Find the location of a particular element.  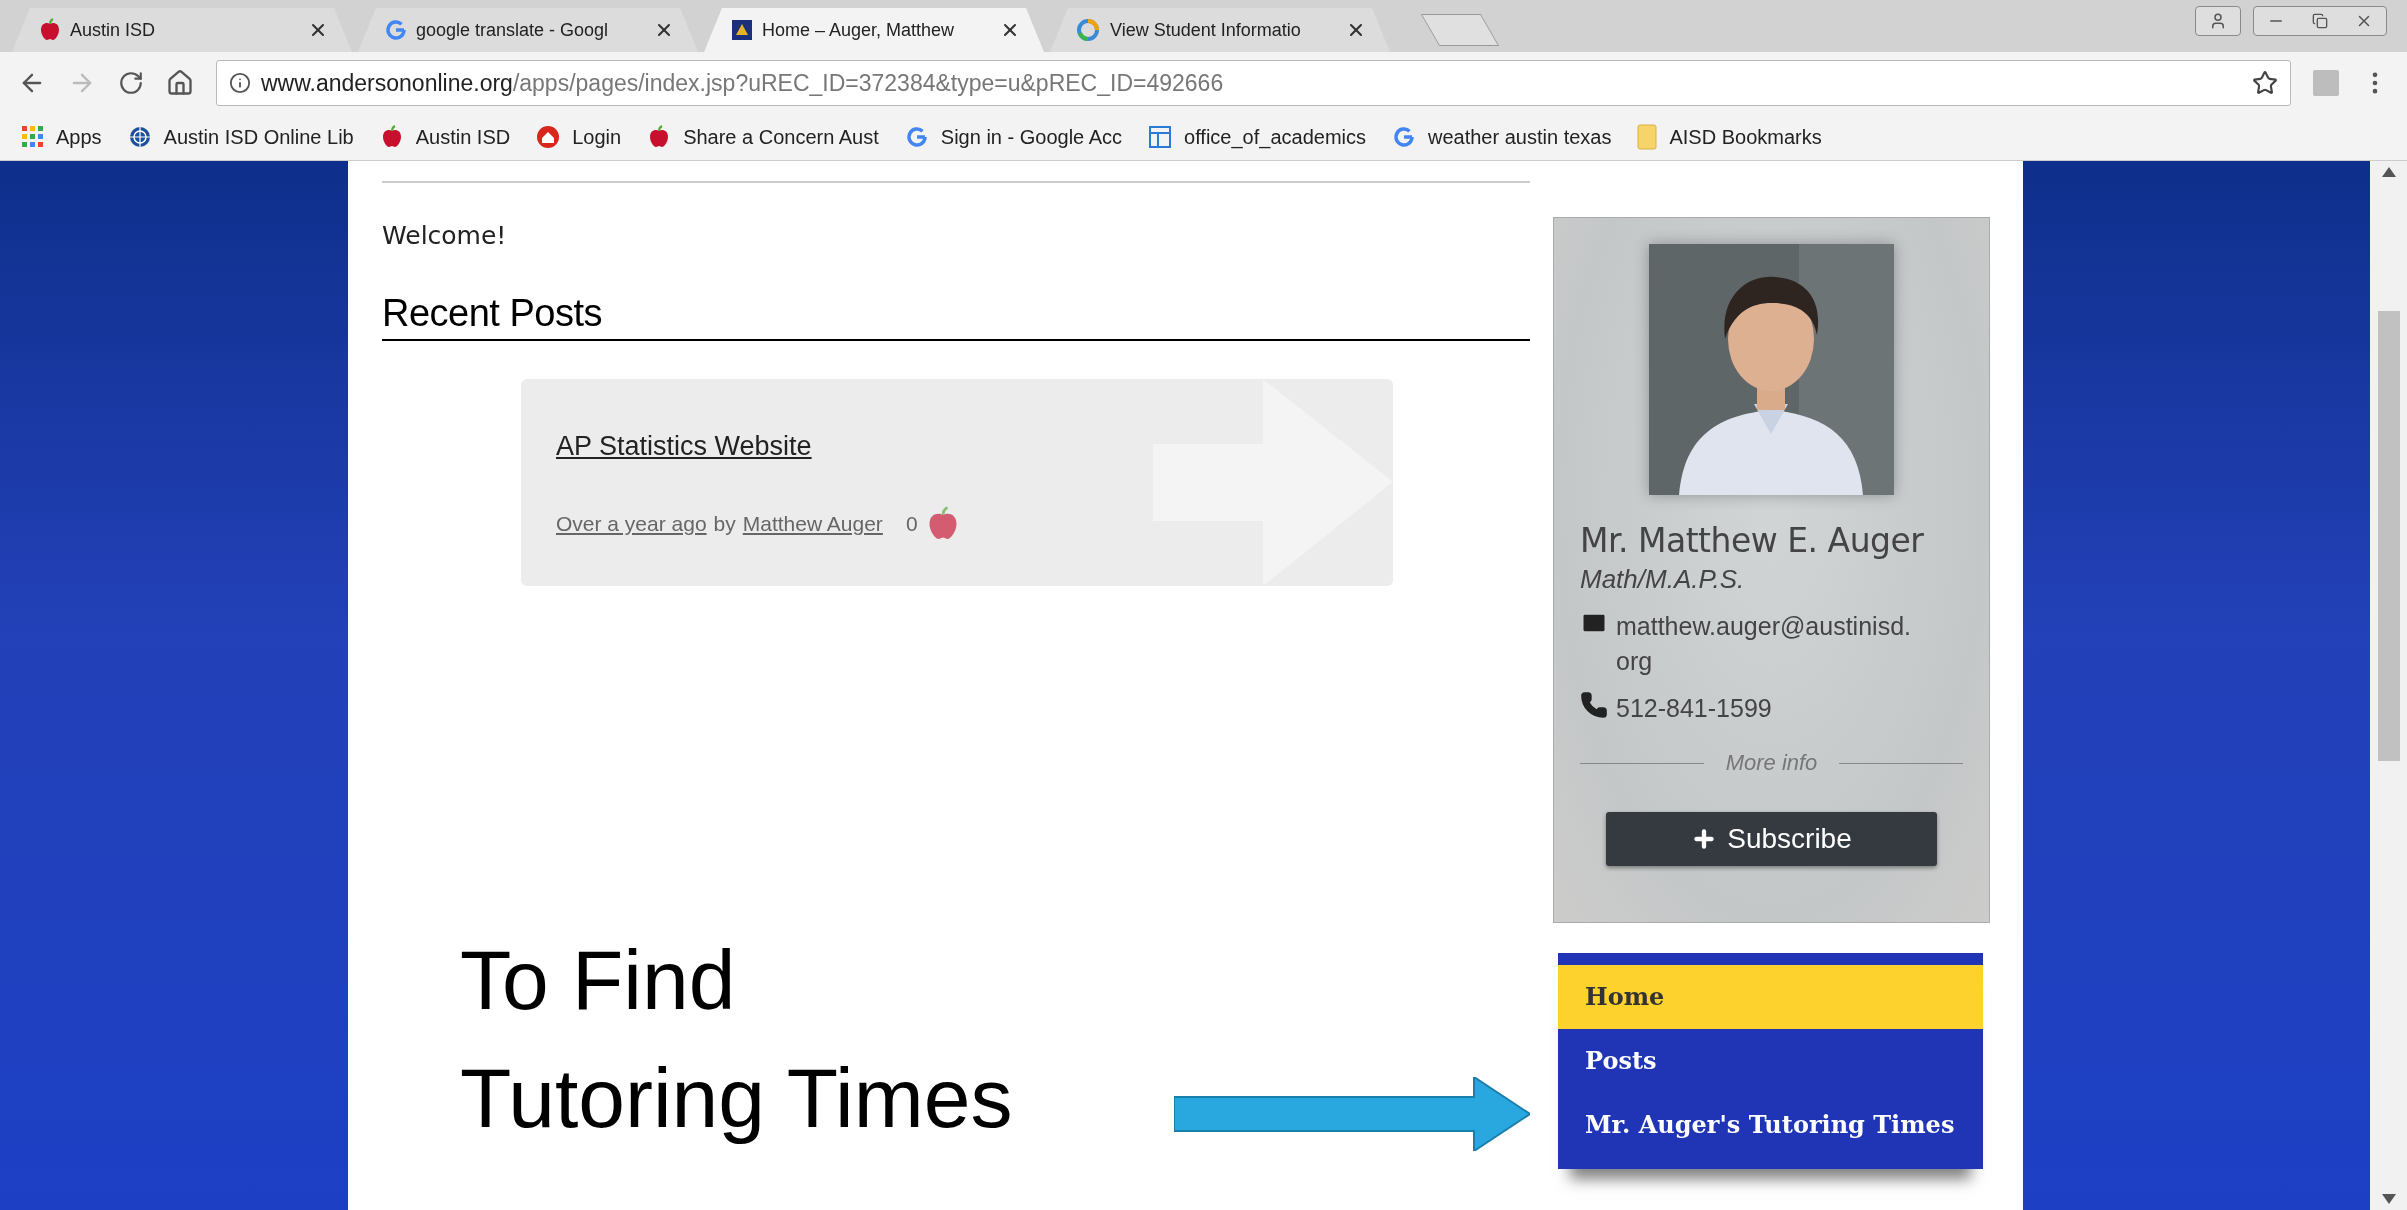

by-text: by is located at coordinates (724, 524).